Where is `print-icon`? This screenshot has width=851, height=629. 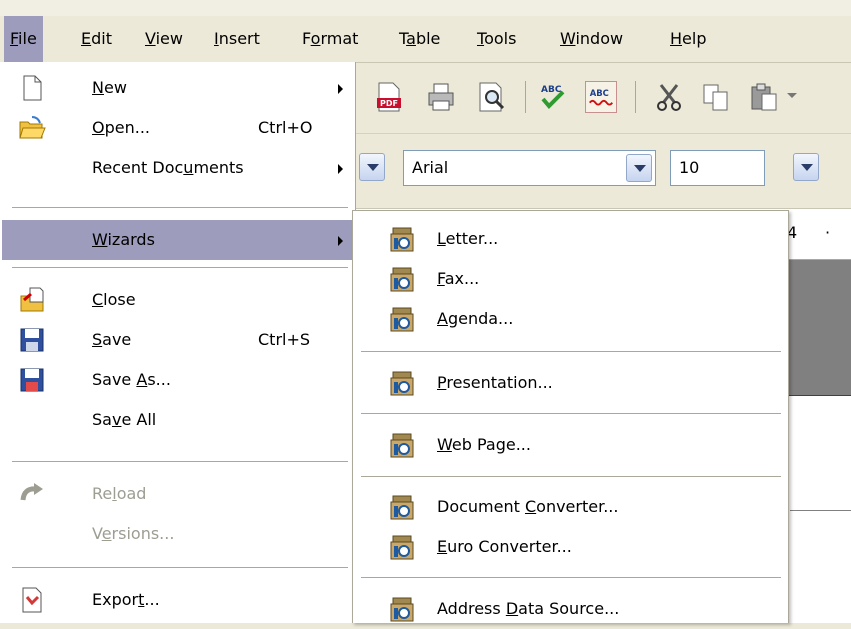 print-icon is located at coordinates (441, 97).